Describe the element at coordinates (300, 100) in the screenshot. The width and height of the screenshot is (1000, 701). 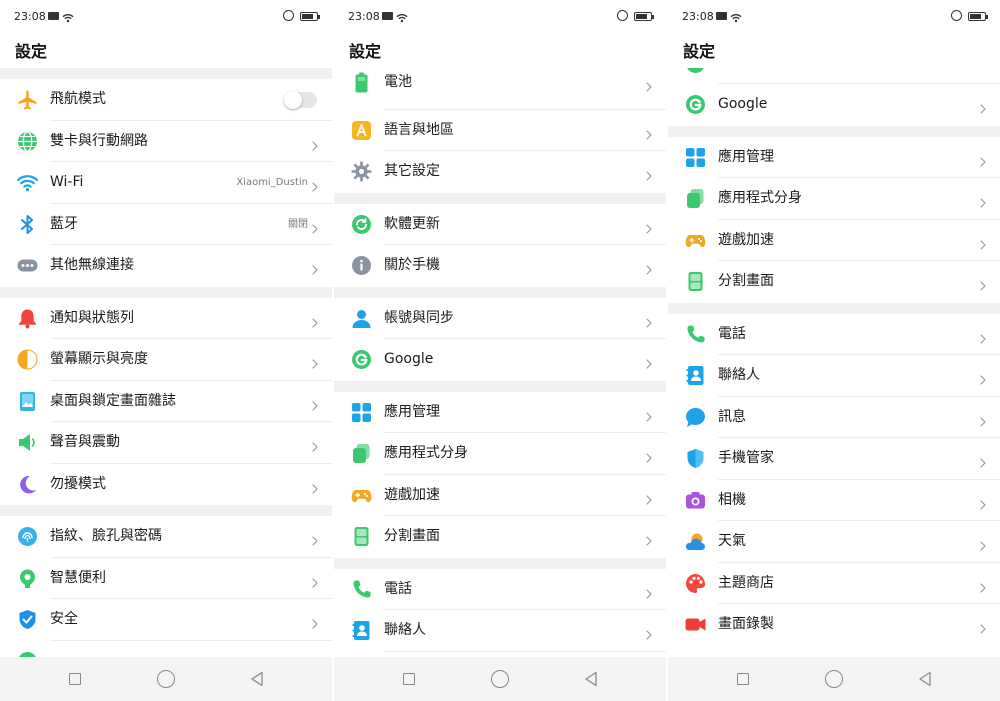
I see `airplane-mode-toggle` at that location.